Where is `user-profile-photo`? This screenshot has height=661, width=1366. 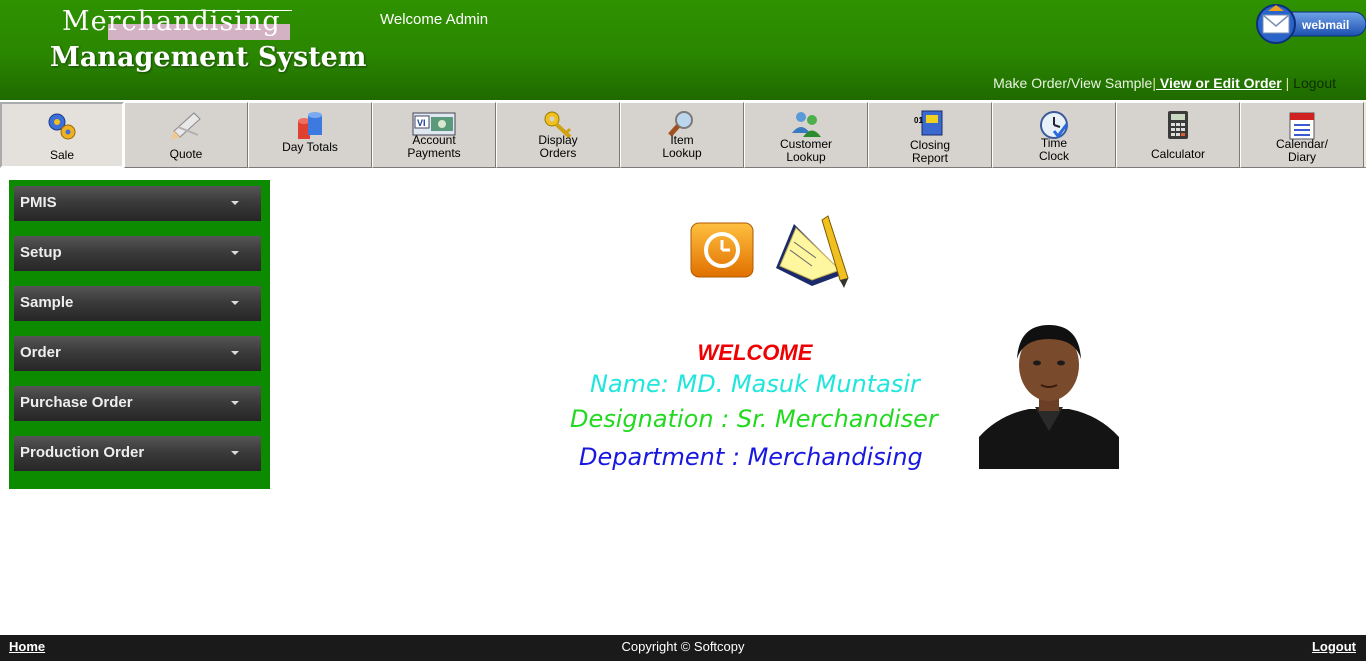 user-profile-photo is located at coordinates (1049, 394).